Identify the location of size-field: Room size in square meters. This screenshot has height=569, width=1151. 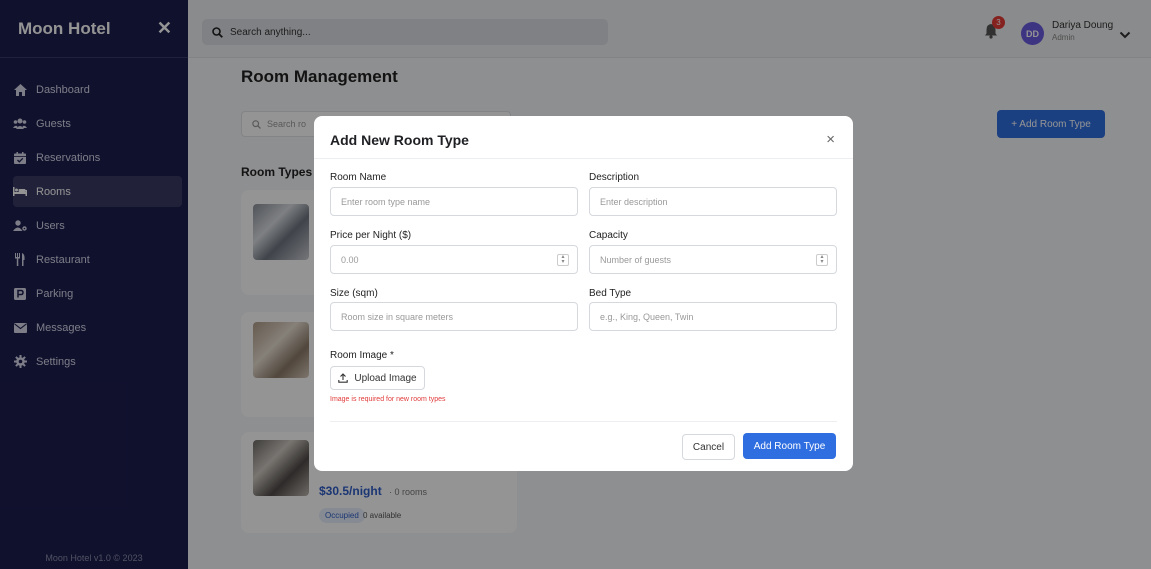
(454, 316).